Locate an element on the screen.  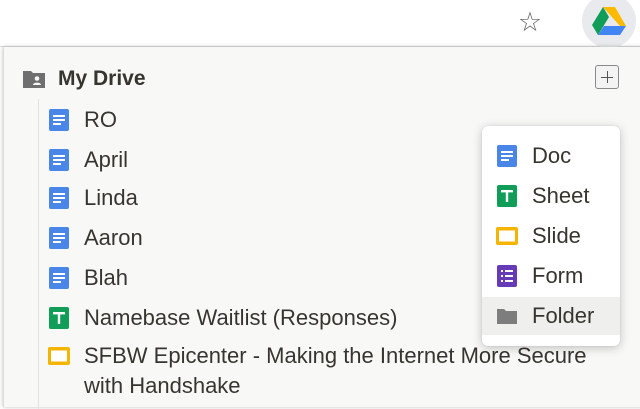
menu-item-label: Doc is located at coordinates (552, 155).